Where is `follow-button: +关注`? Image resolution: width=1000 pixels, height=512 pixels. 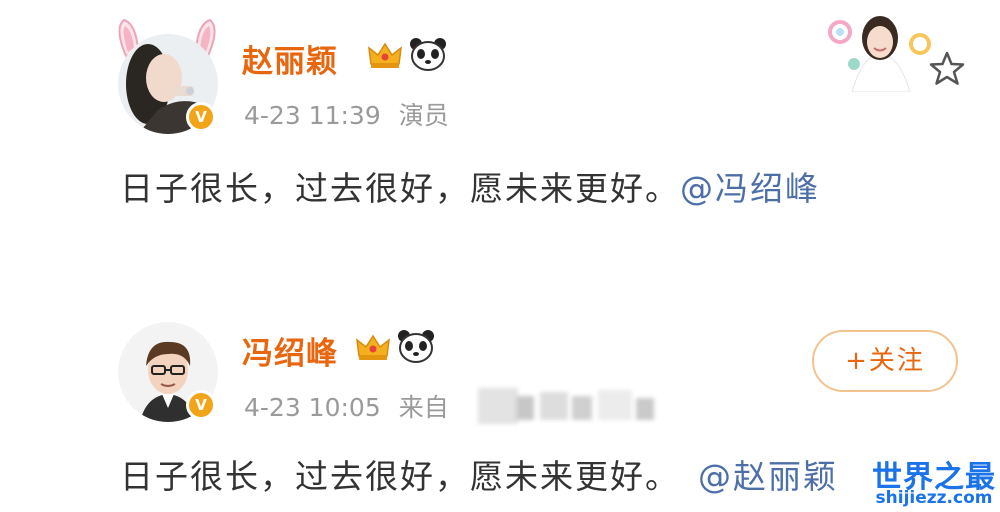
follow-button: +关注 is located at coordinates (885, 361).